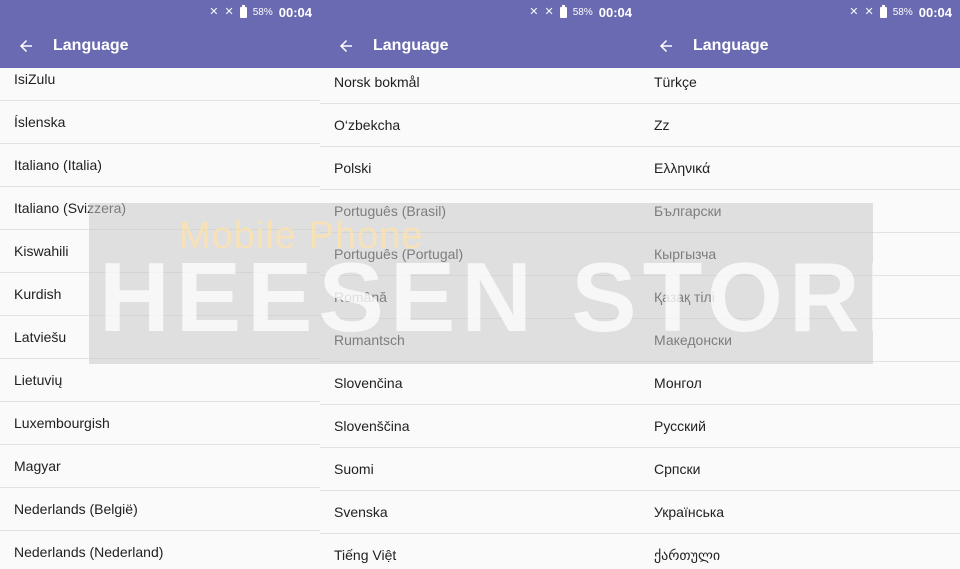 Image resolution: width=960 pixels, height=569 pixels. I want to click on language-item: Kiswahili, so click(160, 251).